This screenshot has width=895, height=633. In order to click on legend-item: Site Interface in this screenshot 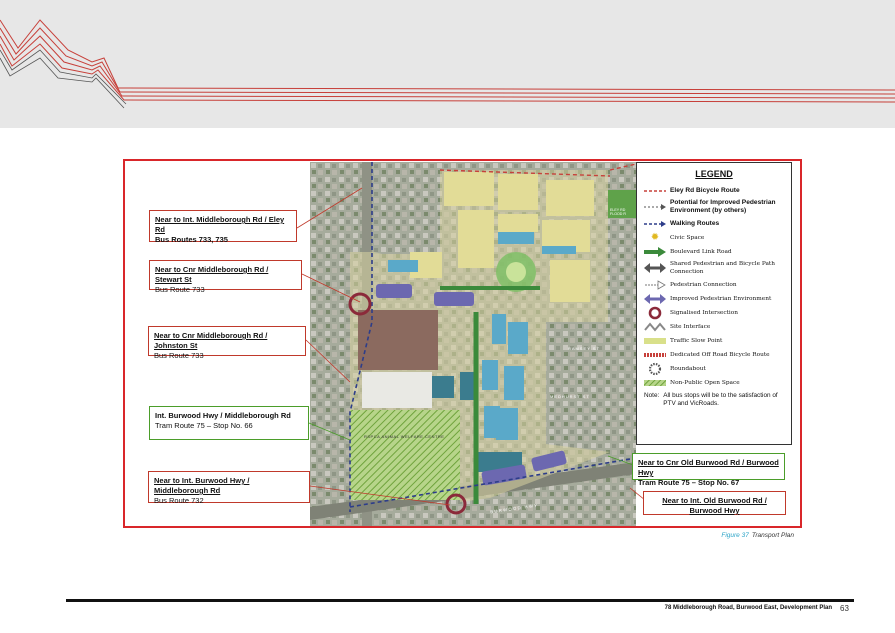, I will do `click(714, 326)`.